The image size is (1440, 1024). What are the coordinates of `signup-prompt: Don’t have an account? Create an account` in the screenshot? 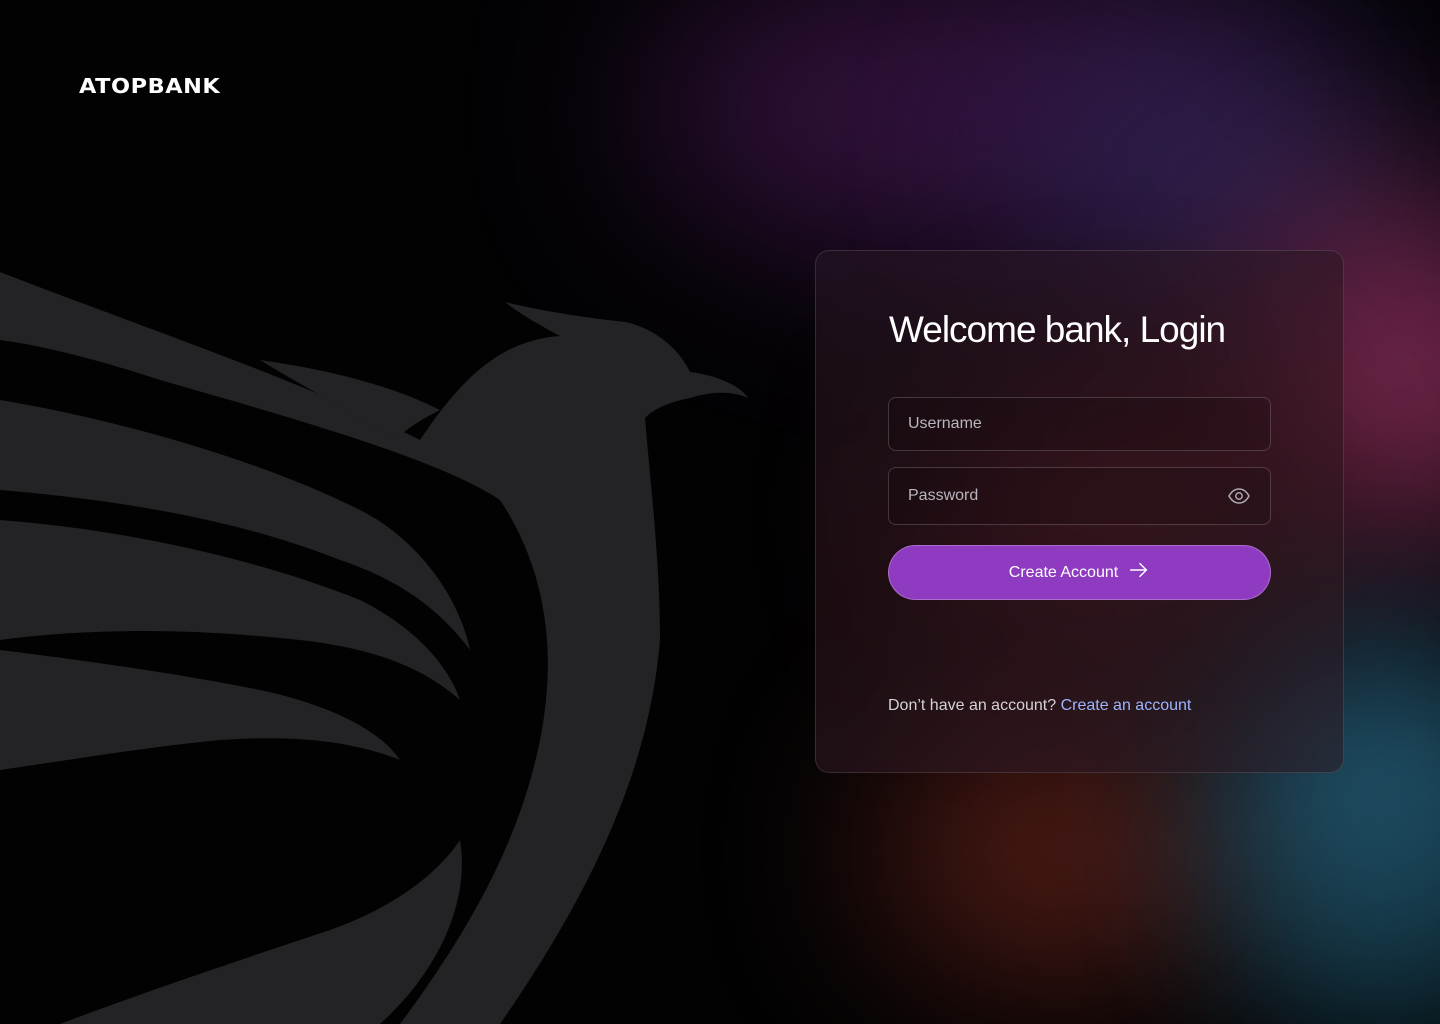 It's located at (1039, 706).